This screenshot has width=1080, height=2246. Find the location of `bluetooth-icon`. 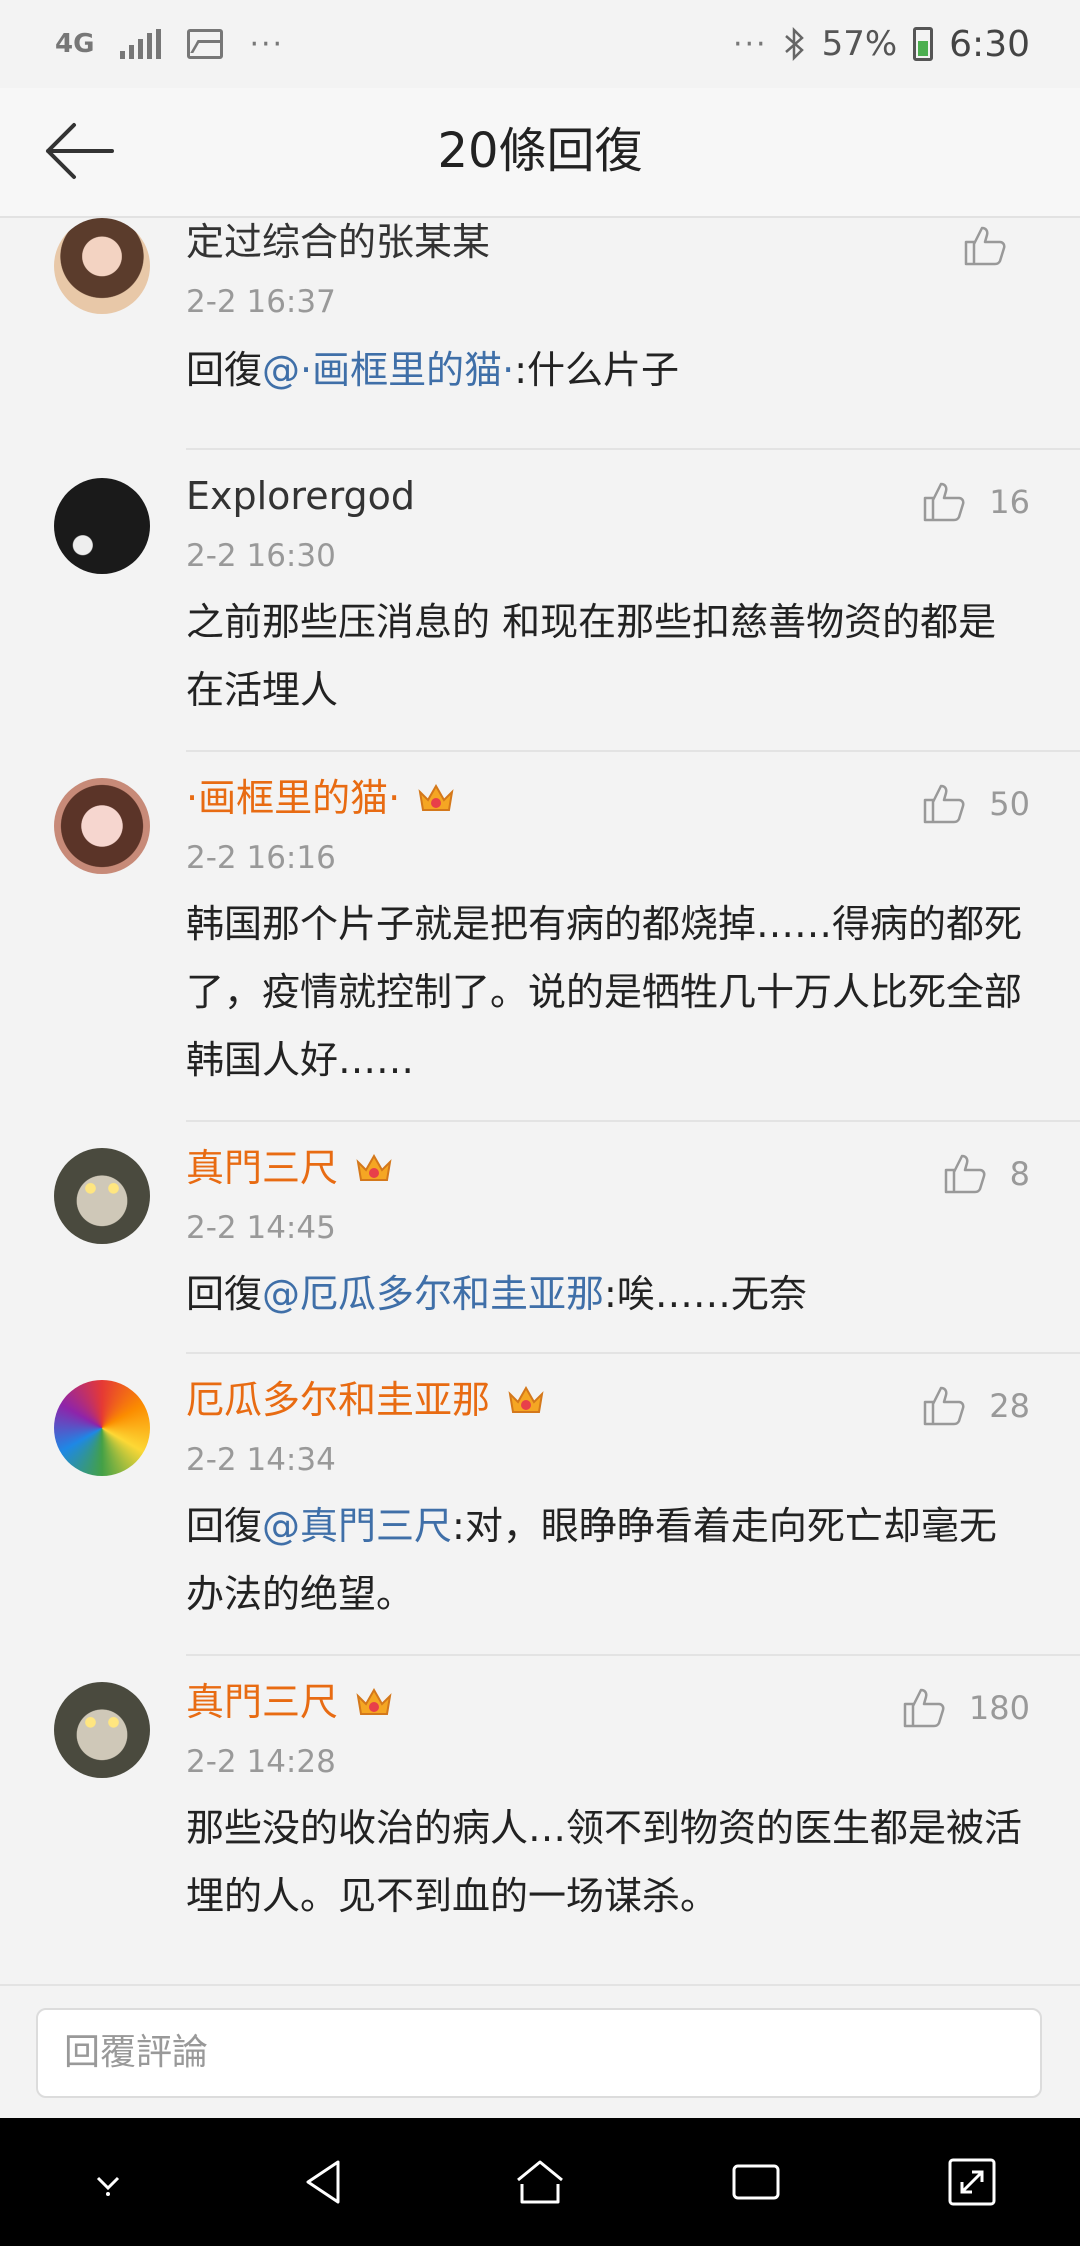

bluetooth-icon is located at coordinates (794, 44).